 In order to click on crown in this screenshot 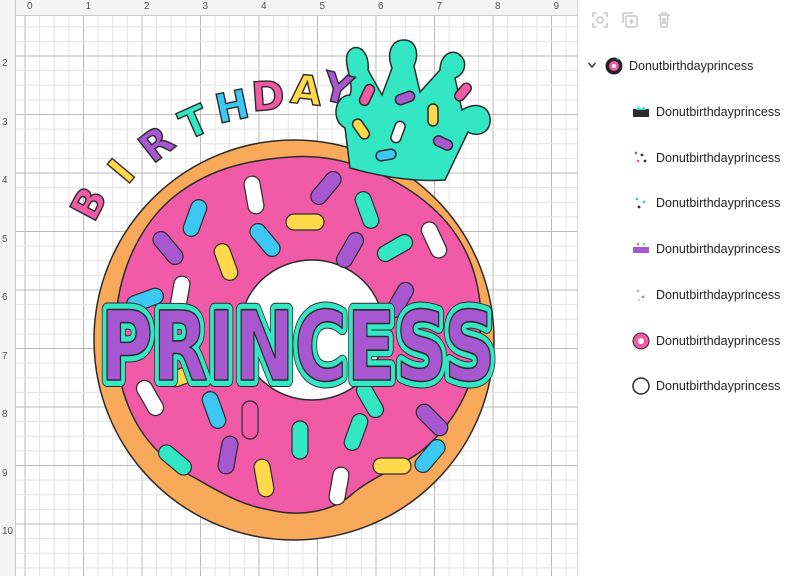, I will do `click(413, 110)`.